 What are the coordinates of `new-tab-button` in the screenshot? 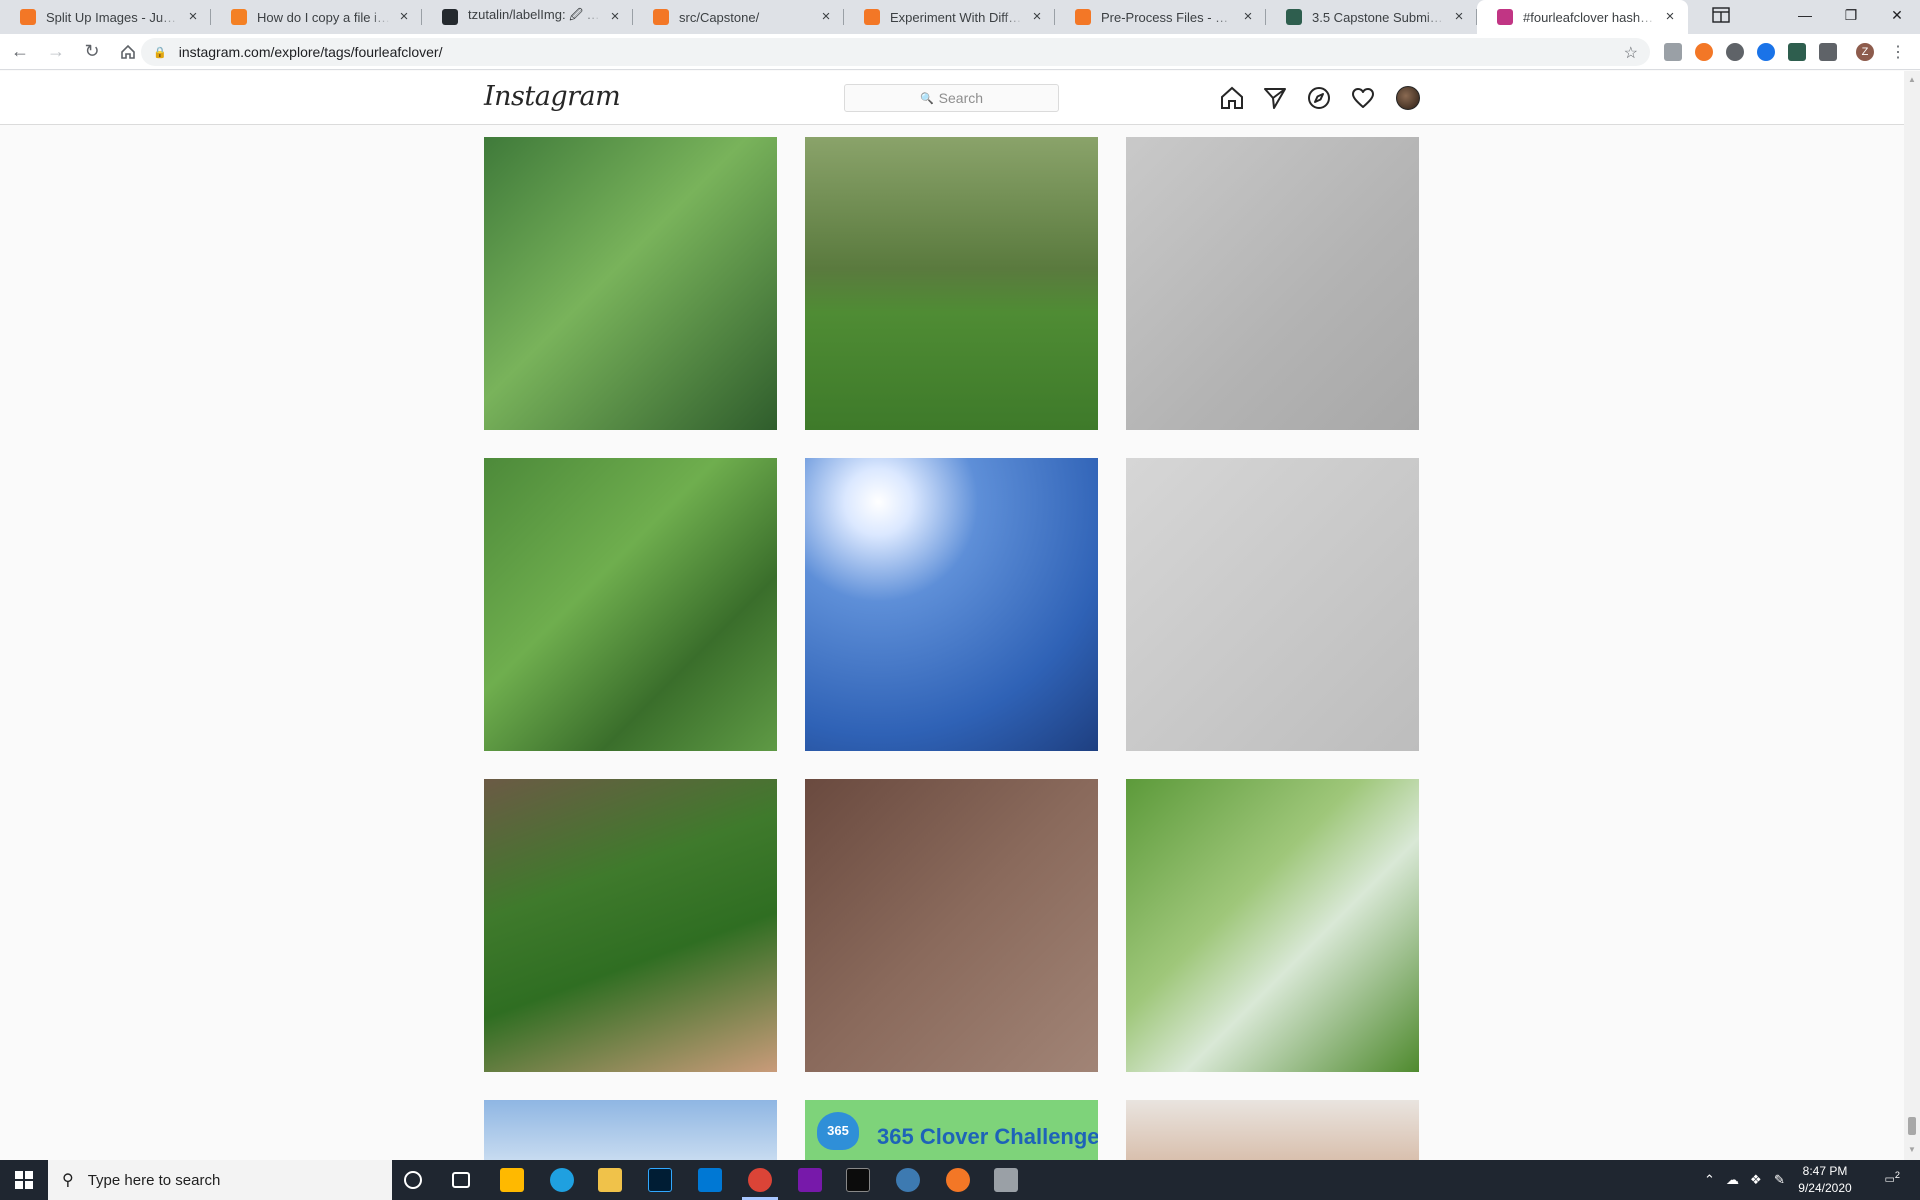 It's located at (1721, 15).